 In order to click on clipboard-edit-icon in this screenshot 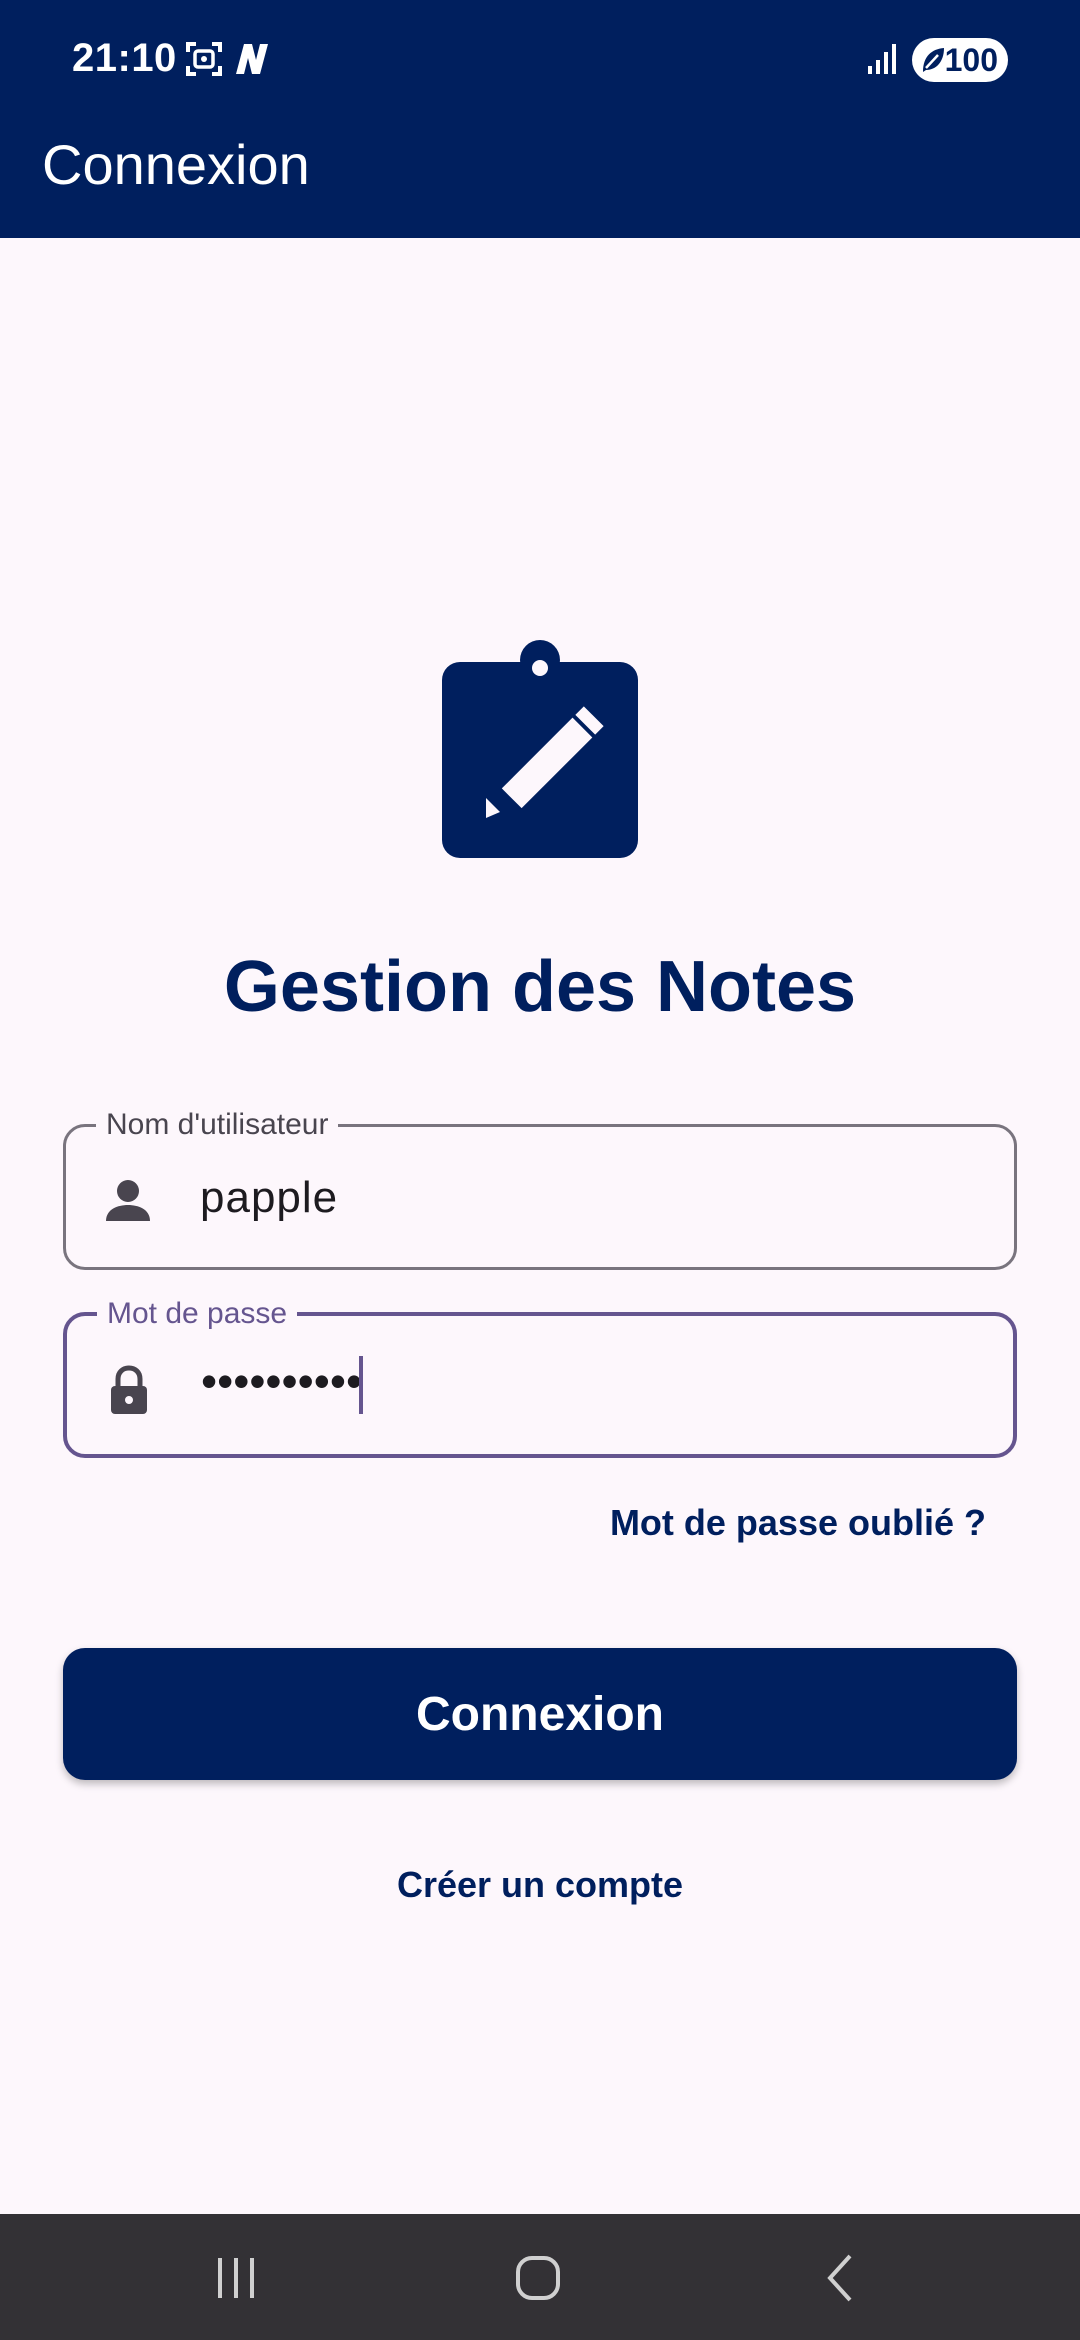, I will do `click(540, 749)`.